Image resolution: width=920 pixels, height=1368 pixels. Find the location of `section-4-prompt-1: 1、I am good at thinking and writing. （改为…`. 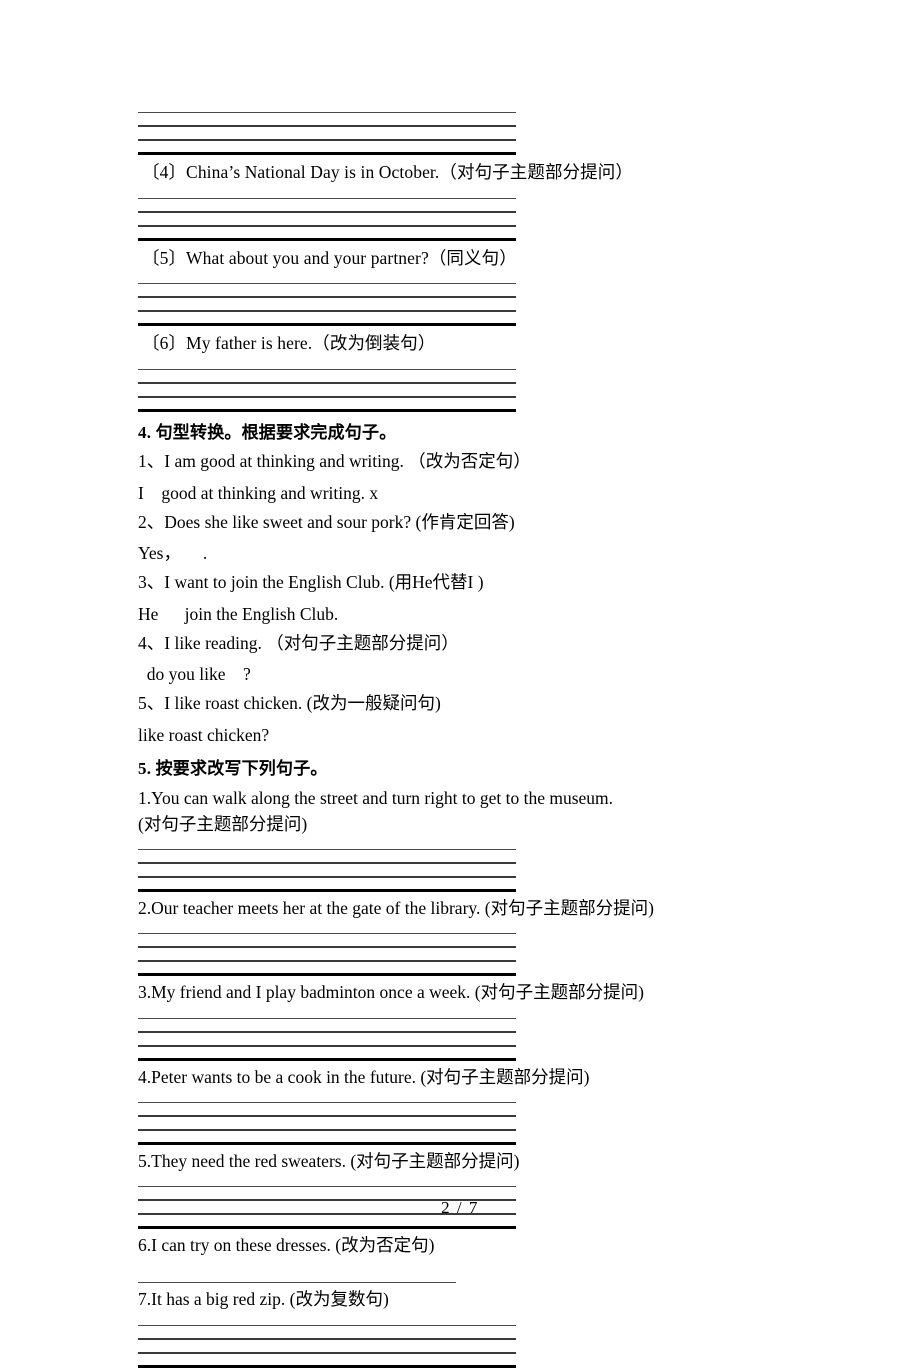

section-4-prompt-1: 1、I am good at thinking and writing. （改为… is located at coordinates (334, 461).